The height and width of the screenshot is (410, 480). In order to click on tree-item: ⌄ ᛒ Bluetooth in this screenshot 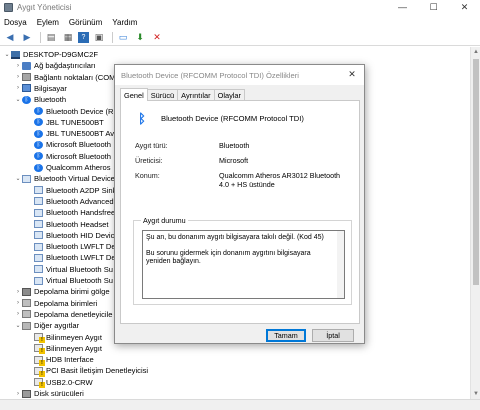, I will do `click(40, 99)`.